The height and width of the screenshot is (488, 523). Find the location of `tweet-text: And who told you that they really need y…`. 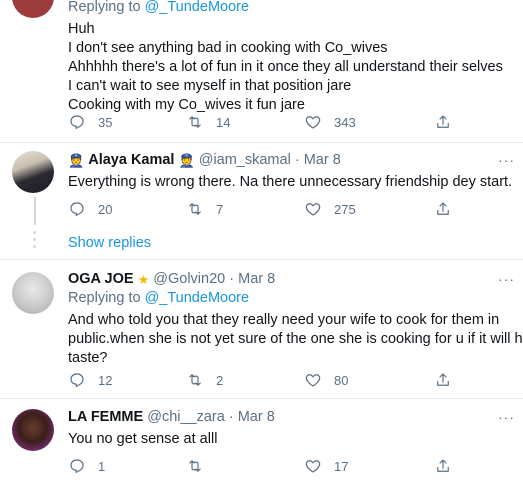

tweet-text: And who told you that they really need y… is located at coordinates (295, 339).